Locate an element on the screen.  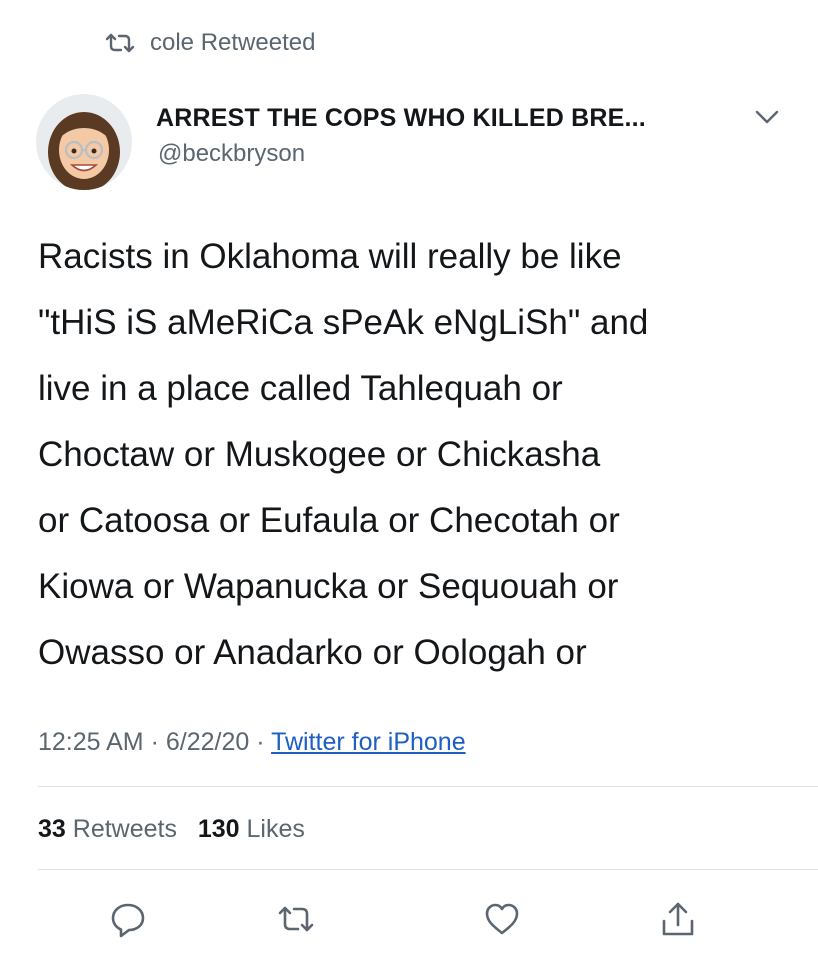
tweet-source-link: Twitter for iPhone is located at coordinates (368, 742).